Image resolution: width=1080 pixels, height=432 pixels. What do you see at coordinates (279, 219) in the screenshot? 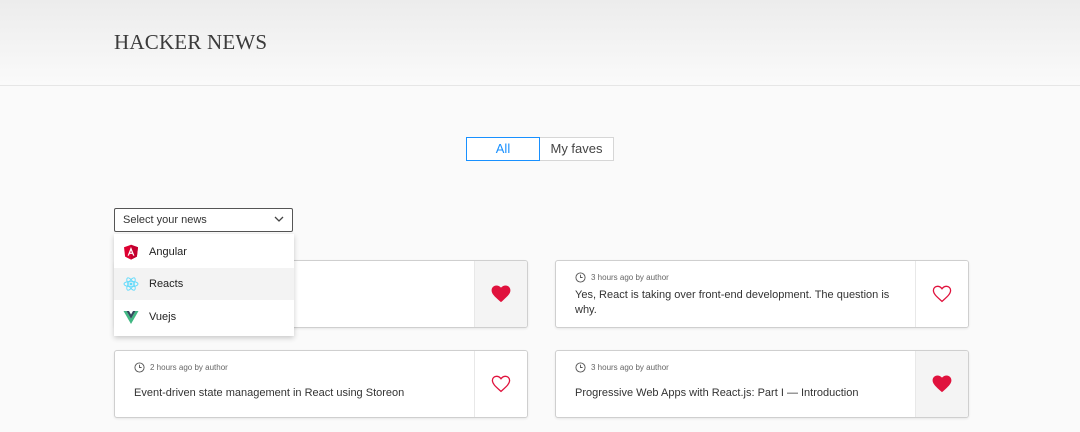
I see `chevron-down-icon` at bounding box center [279, 219].